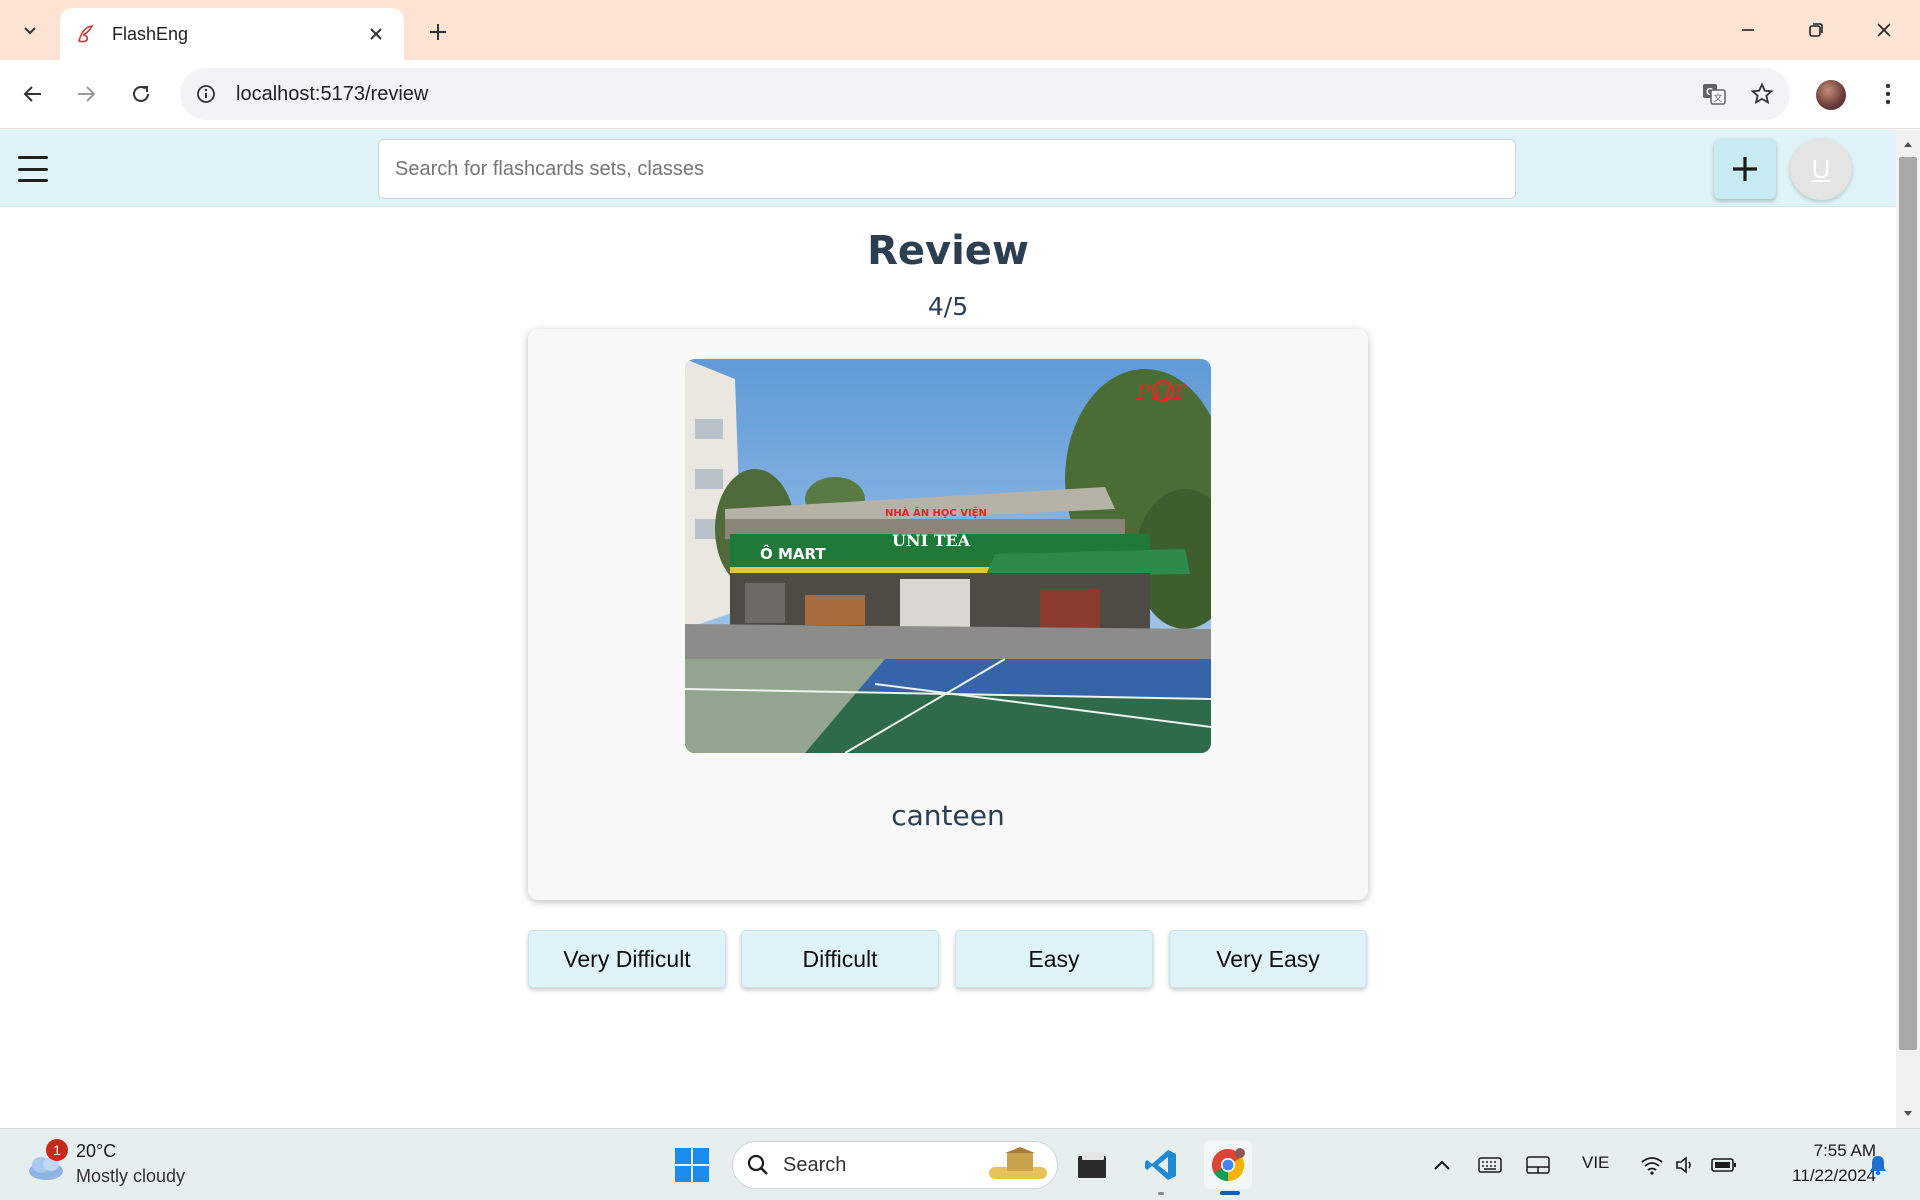  I want to click on notification-bell-icon, so click(1878, 1165).